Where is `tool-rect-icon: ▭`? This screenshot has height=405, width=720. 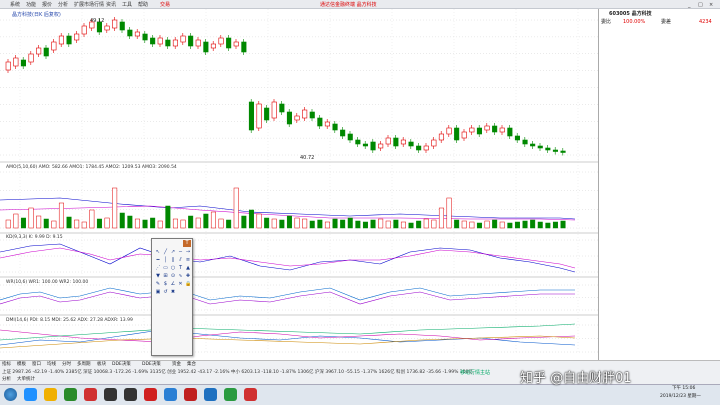
tool-rect-icon: ▭ is located at coordinates (166, 268).